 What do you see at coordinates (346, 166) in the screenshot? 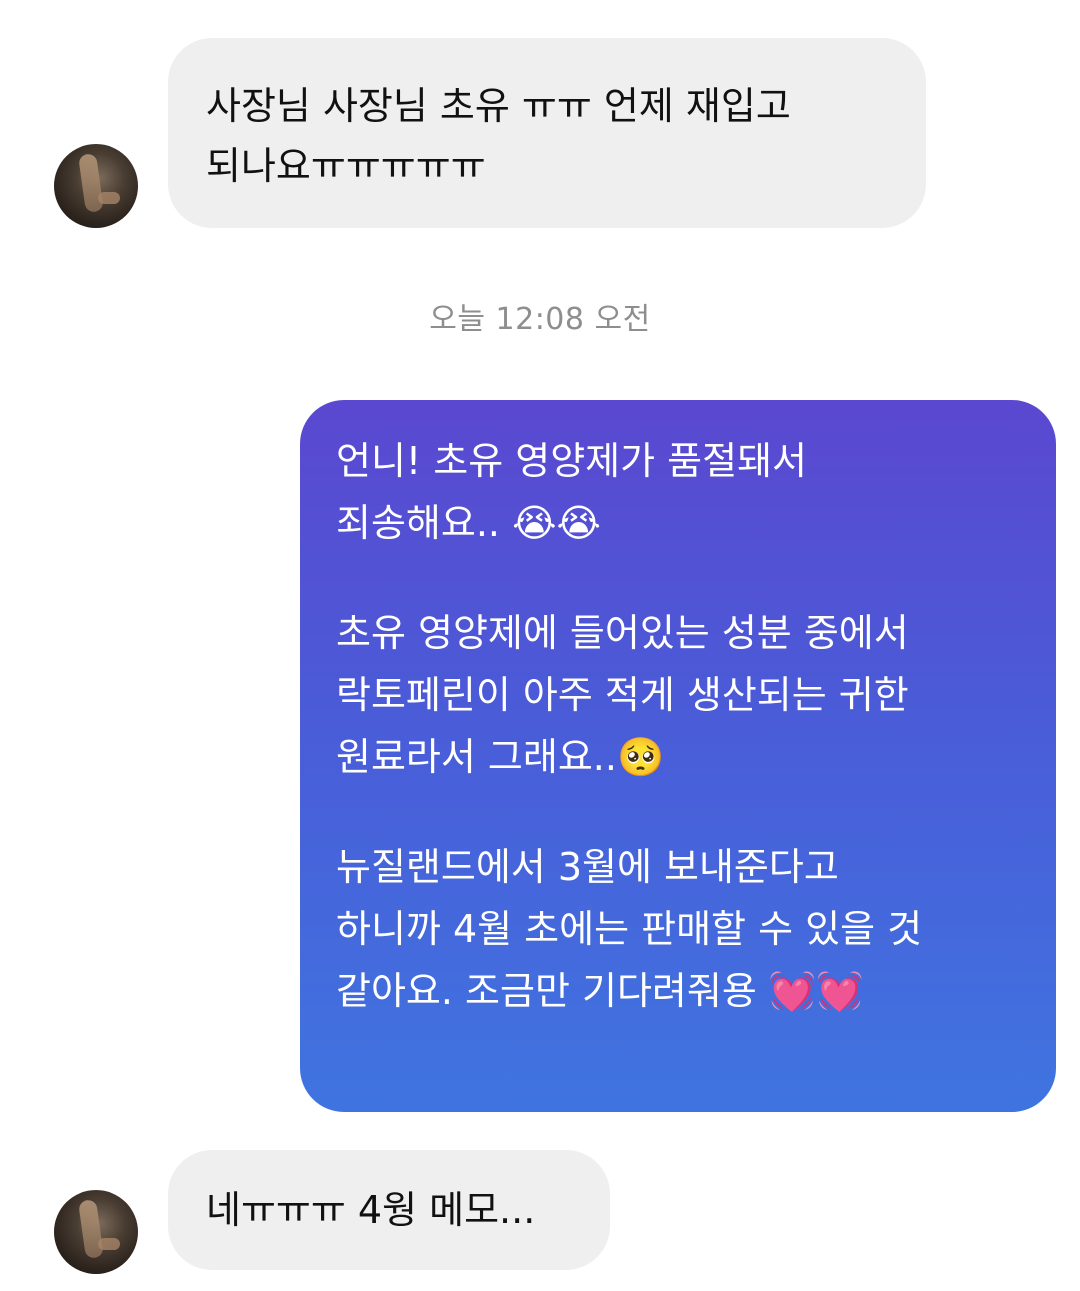
I see `message-line: 되나요ㅠㅠㅠㅠㅠ` at bounding box center [346, 166].